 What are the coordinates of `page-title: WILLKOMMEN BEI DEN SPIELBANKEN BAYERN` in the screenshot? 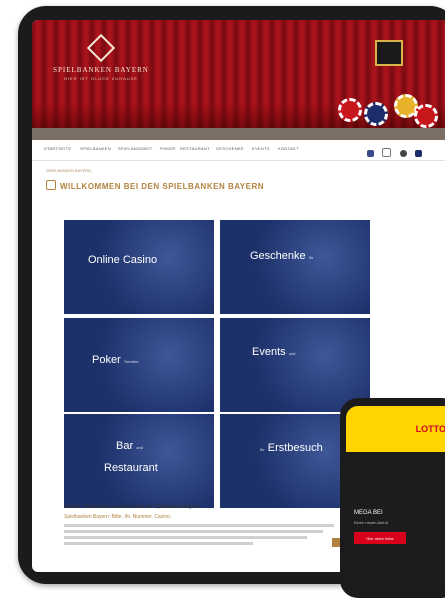 It's located at (155, 185).